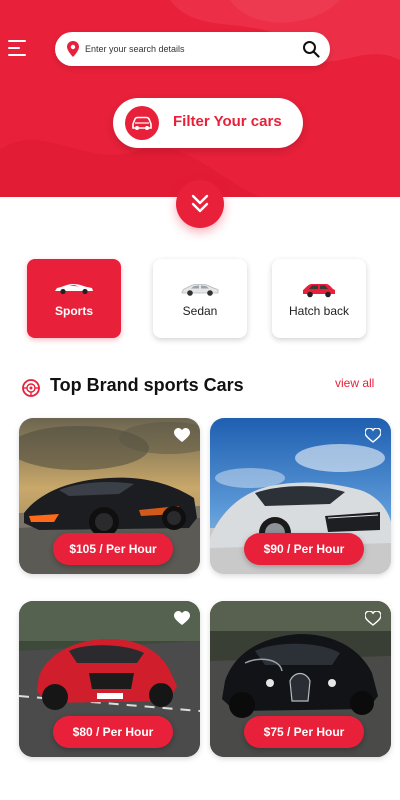 Image resolution: width=400 pixels, height=800 pixels. I want to click on car-card: $105 / Per Hour, so click(109, 496).